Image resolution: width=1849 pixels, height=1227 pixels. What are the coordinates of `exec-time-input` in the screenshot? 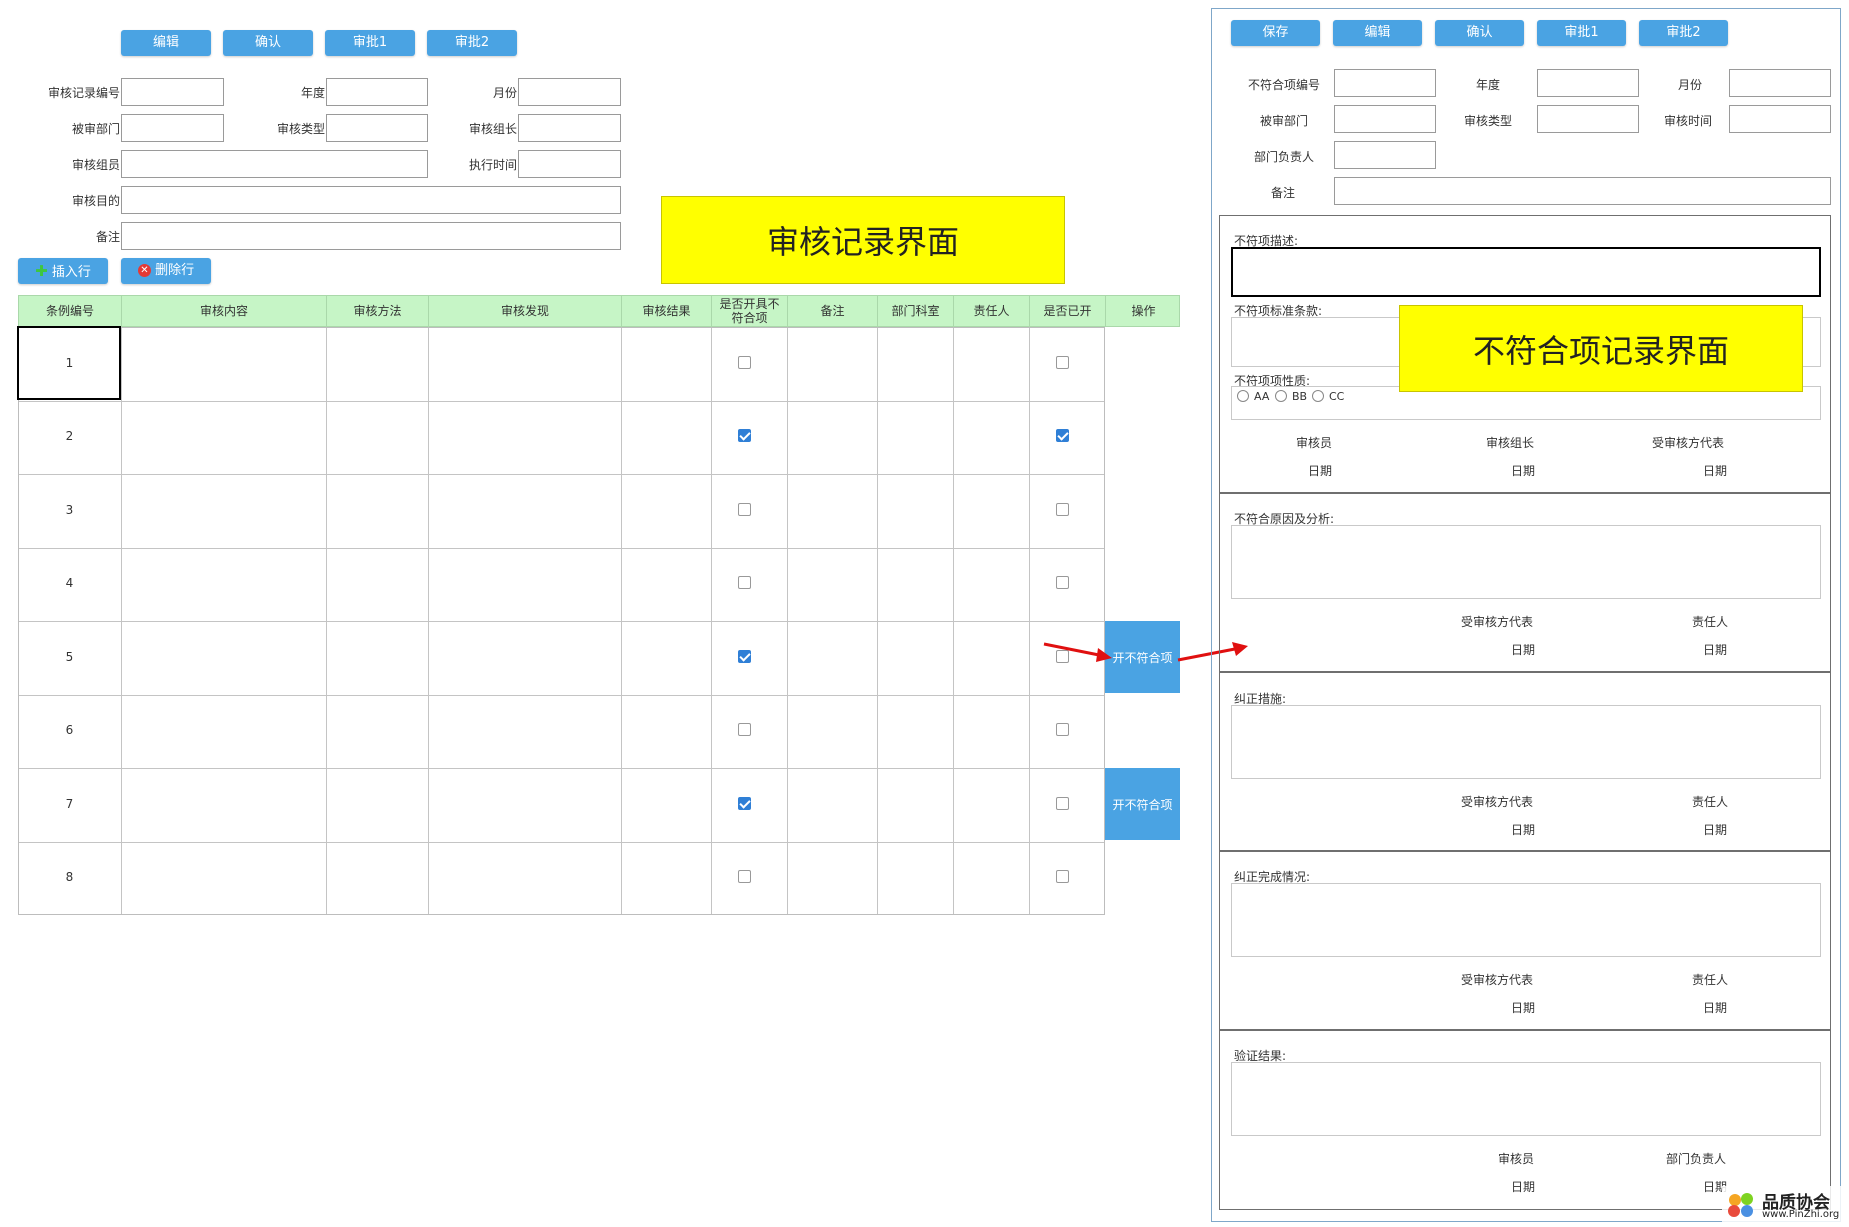 It's located at (569, 164).